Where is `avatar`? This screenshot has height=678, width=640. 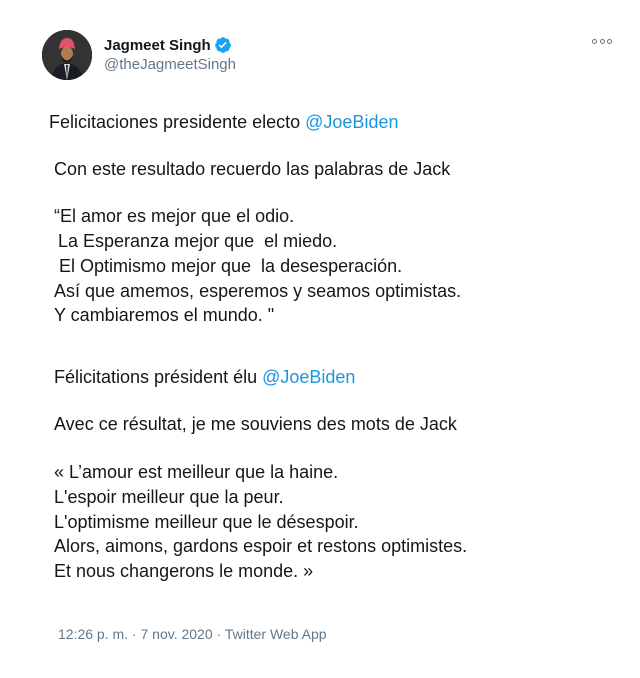
avatar is located at coordinates (67, 55).